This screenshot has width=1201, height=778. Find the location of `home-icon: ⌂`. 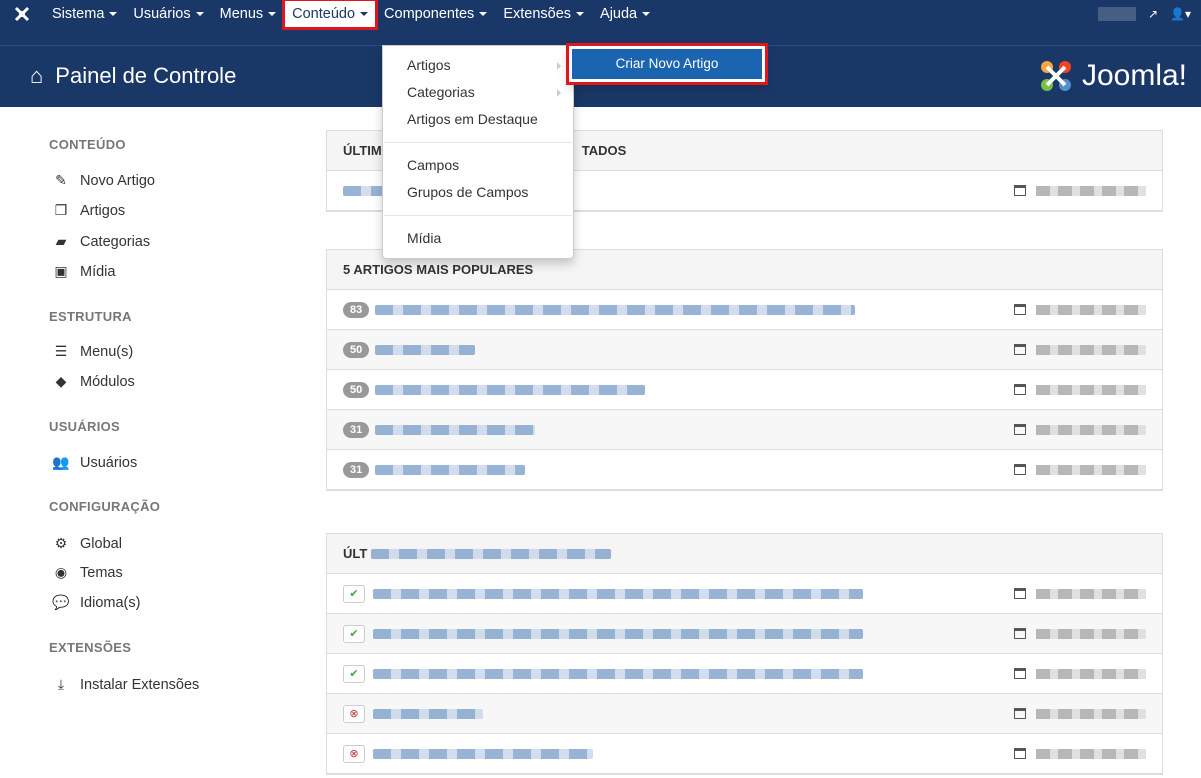

home-icon: ⌂ is located at coordinates (37, 75).